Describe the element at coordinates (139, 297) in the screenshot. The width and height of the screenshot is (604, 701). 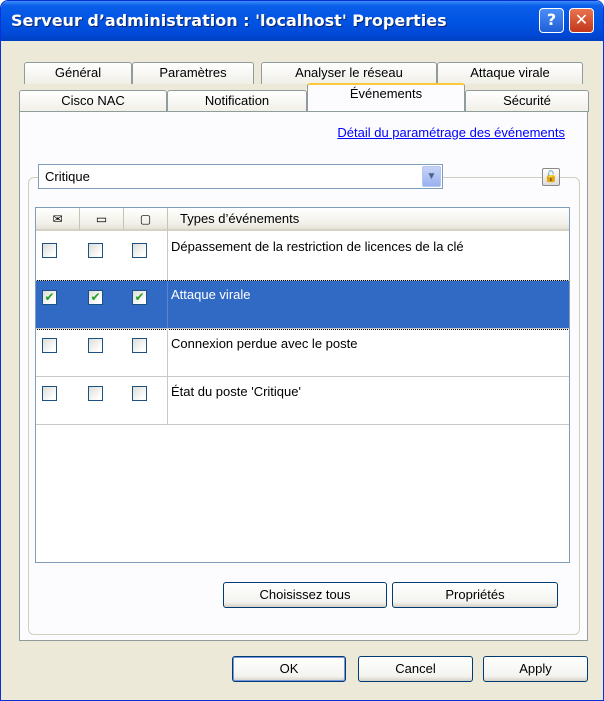
I see `log-checkbox: ✔` at that location.